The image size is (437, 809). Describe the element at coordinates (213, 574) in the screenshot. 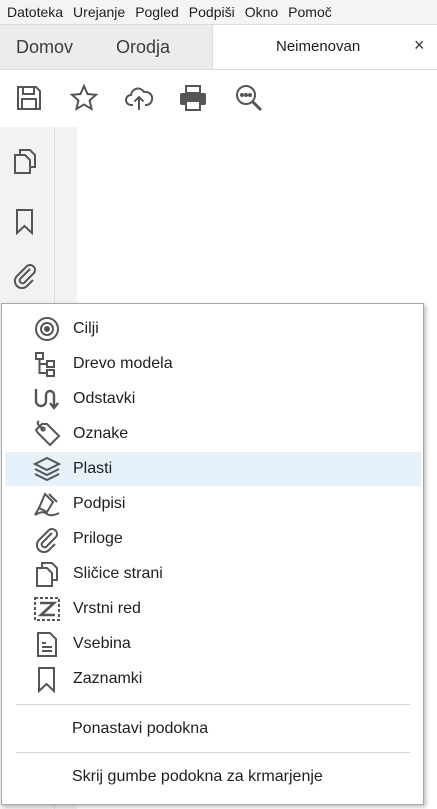

I see `menu-item-slicice-strani: Sličice strani` at that location.